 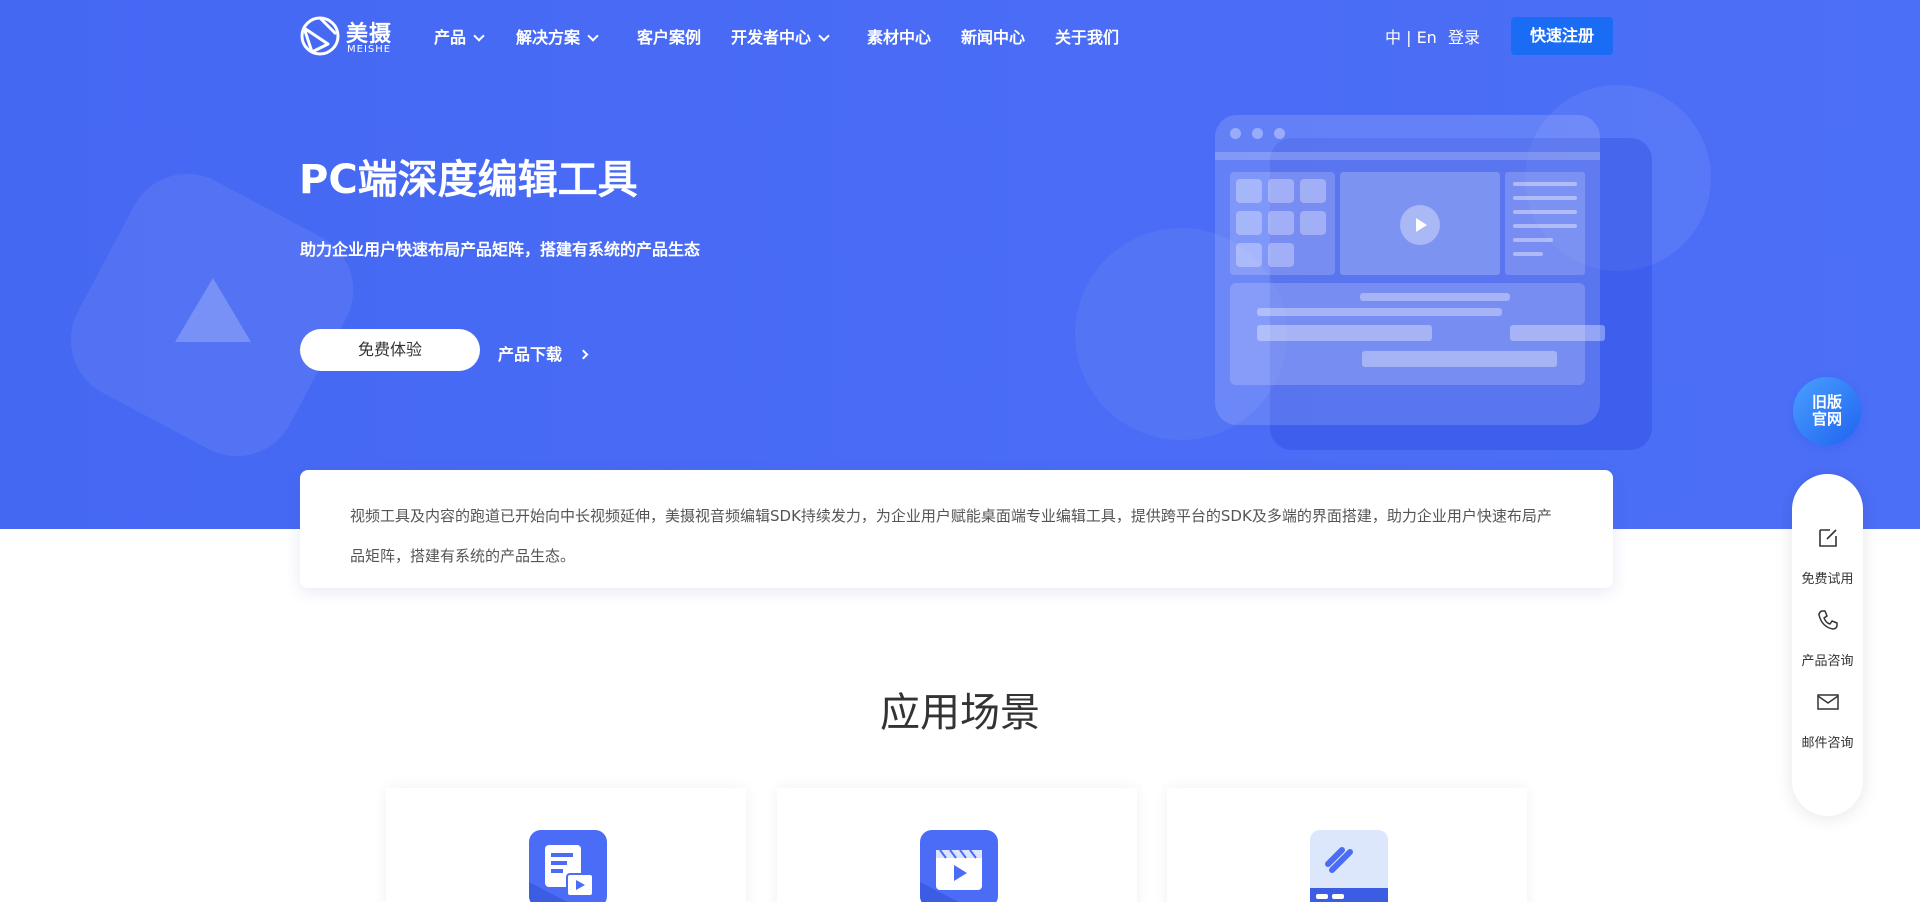 What do you see at coordinates (1827, 638) in the screenshot?
I see `product-consult-side-item: 产品咨询` at bounding box center [1827, 638].